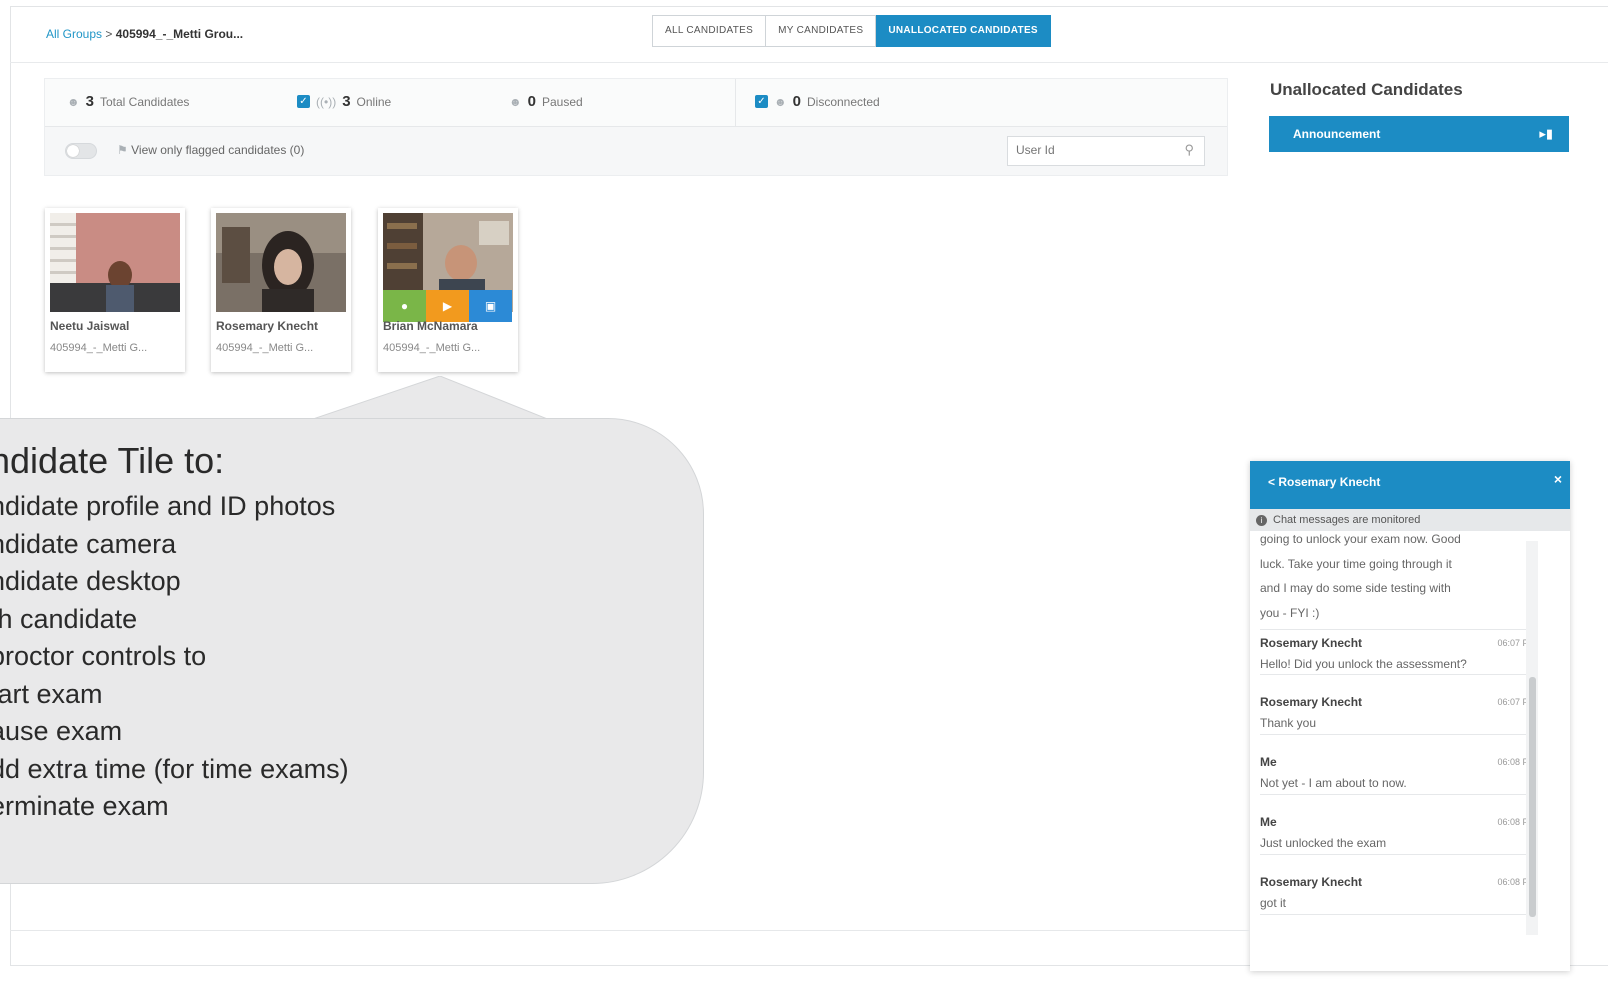  I want to click on chat-monitor-notice: i Chat messages are monitored, so click(1410, 520).